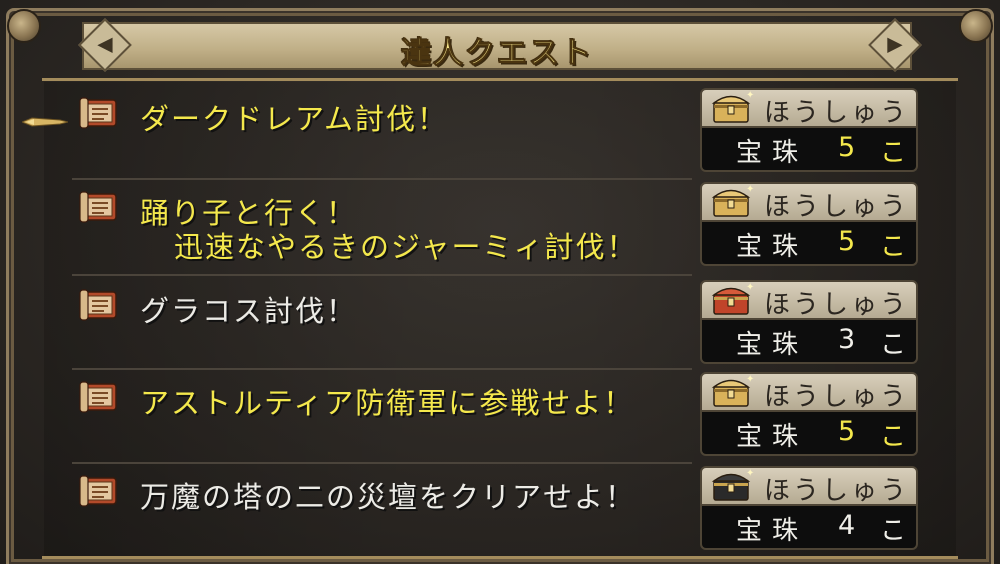 The height and width of the screenshot is (564, 1000). What do you see at coordinates (388, 497) in the screenshot?
I see `quest-title: 万魔の塔の二の災壇をクリアせよ！` at bounding box center [388, 497].